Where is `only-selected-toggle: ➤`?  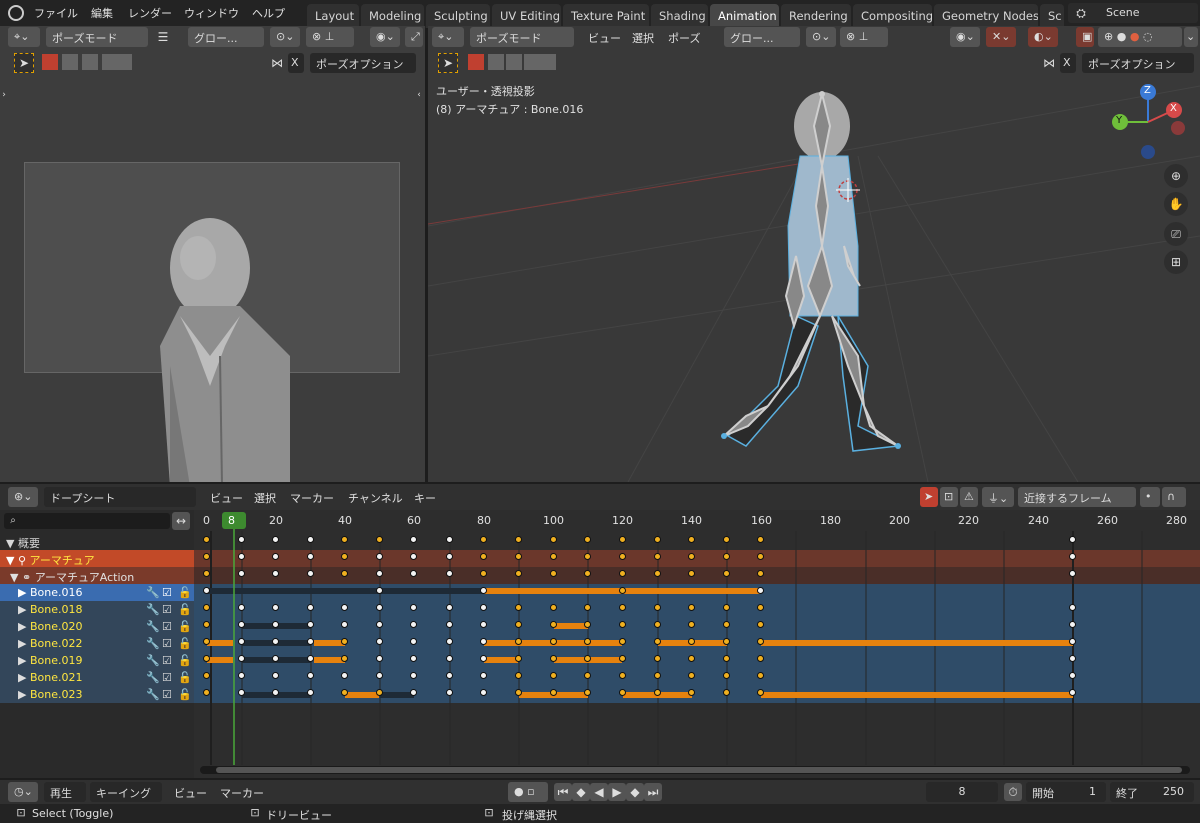
only-selected-toggle: ➤ is located at coordinates (929, 497).